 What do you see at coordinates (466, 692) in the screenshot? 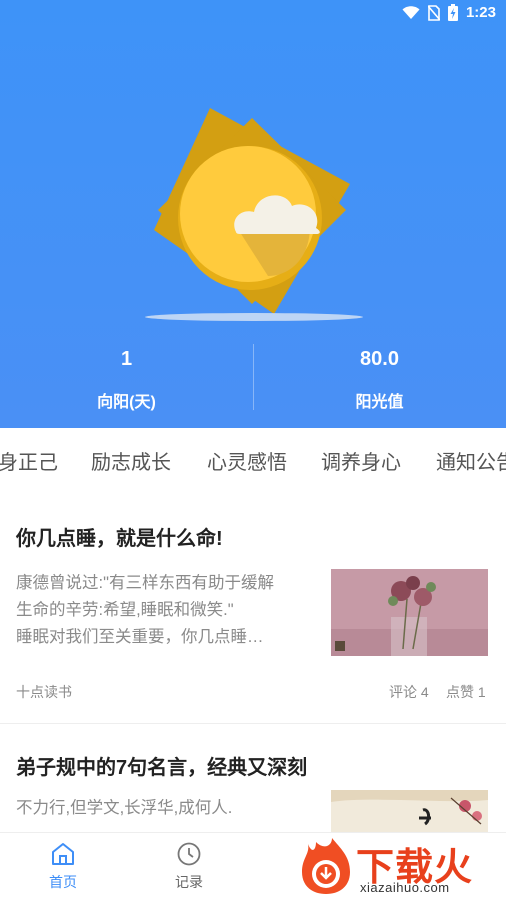
I see `article-likes: 点赞 1` at bounding box center [466, 692].